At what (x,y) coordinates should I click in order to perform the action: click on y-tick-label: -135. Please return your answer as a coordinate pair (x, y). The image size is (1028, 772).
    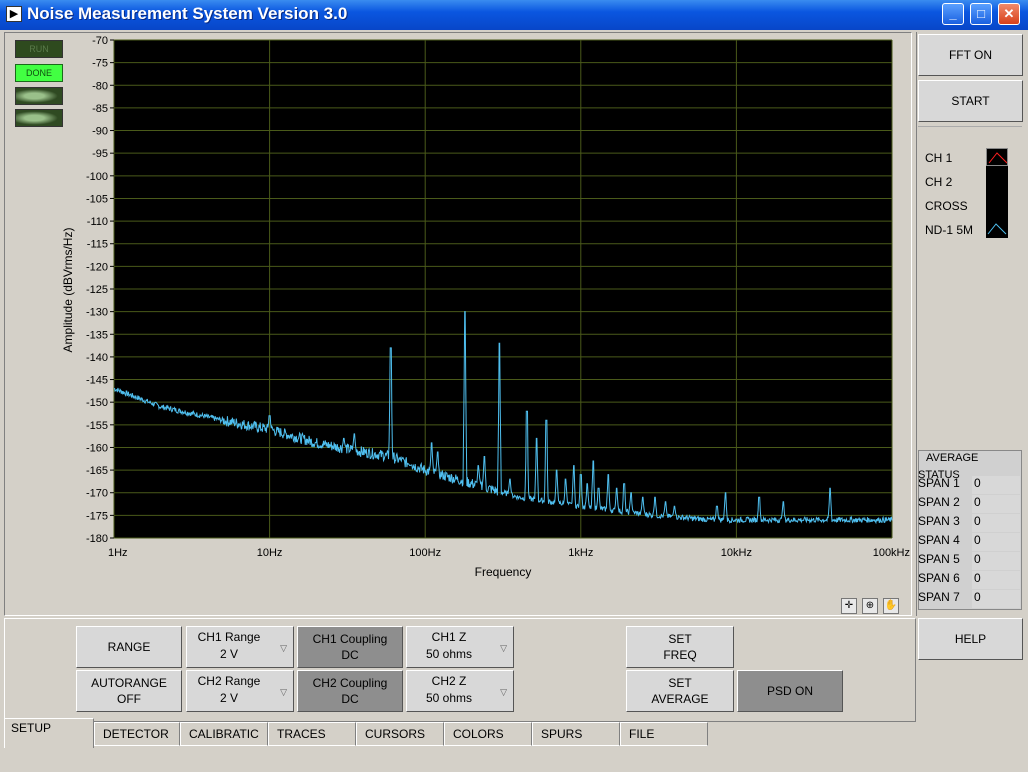
    Looking at the image, I should click on (97, 335).